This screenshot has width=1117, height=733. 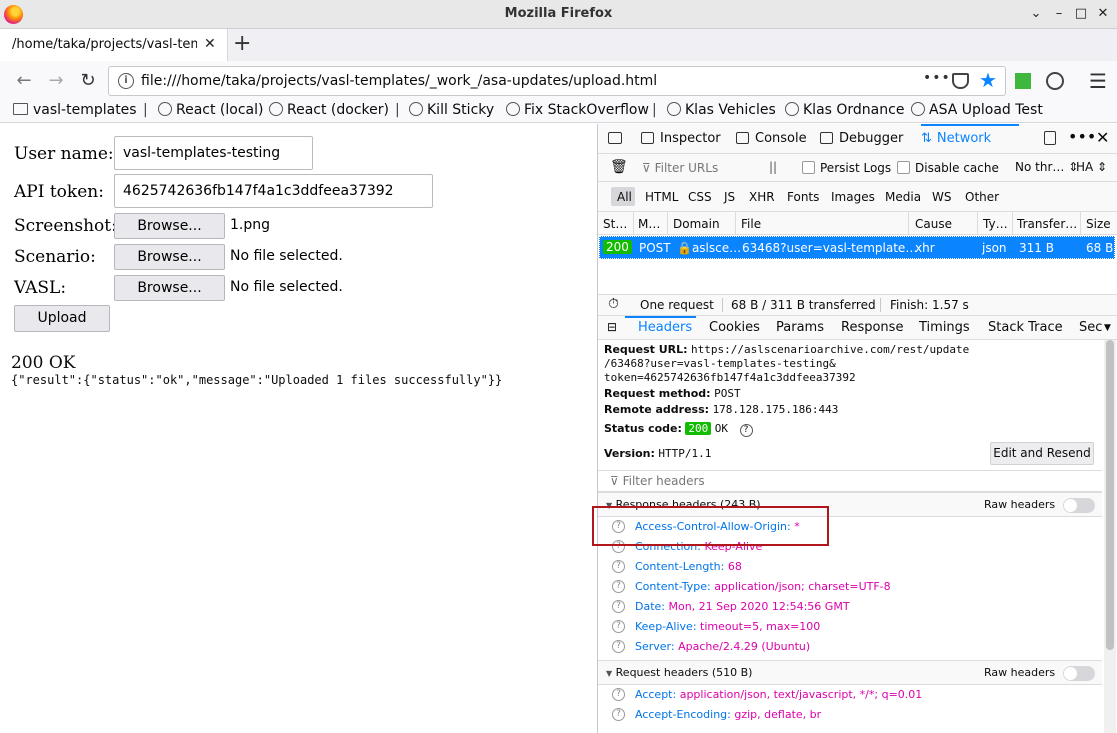 What do you see at coordinates (210, 44) in the screenshot?
I see `close-tab-icon: ✕` at bounding box center [210, 44].